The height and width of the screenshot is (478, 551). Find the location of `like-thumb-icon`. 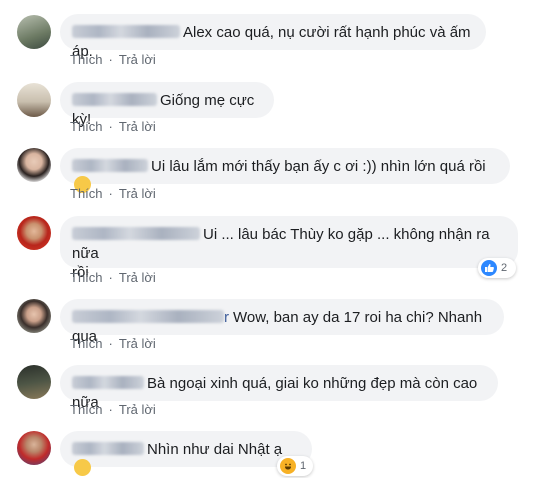

like-thumb-icon is located at coordinates (489, 268).